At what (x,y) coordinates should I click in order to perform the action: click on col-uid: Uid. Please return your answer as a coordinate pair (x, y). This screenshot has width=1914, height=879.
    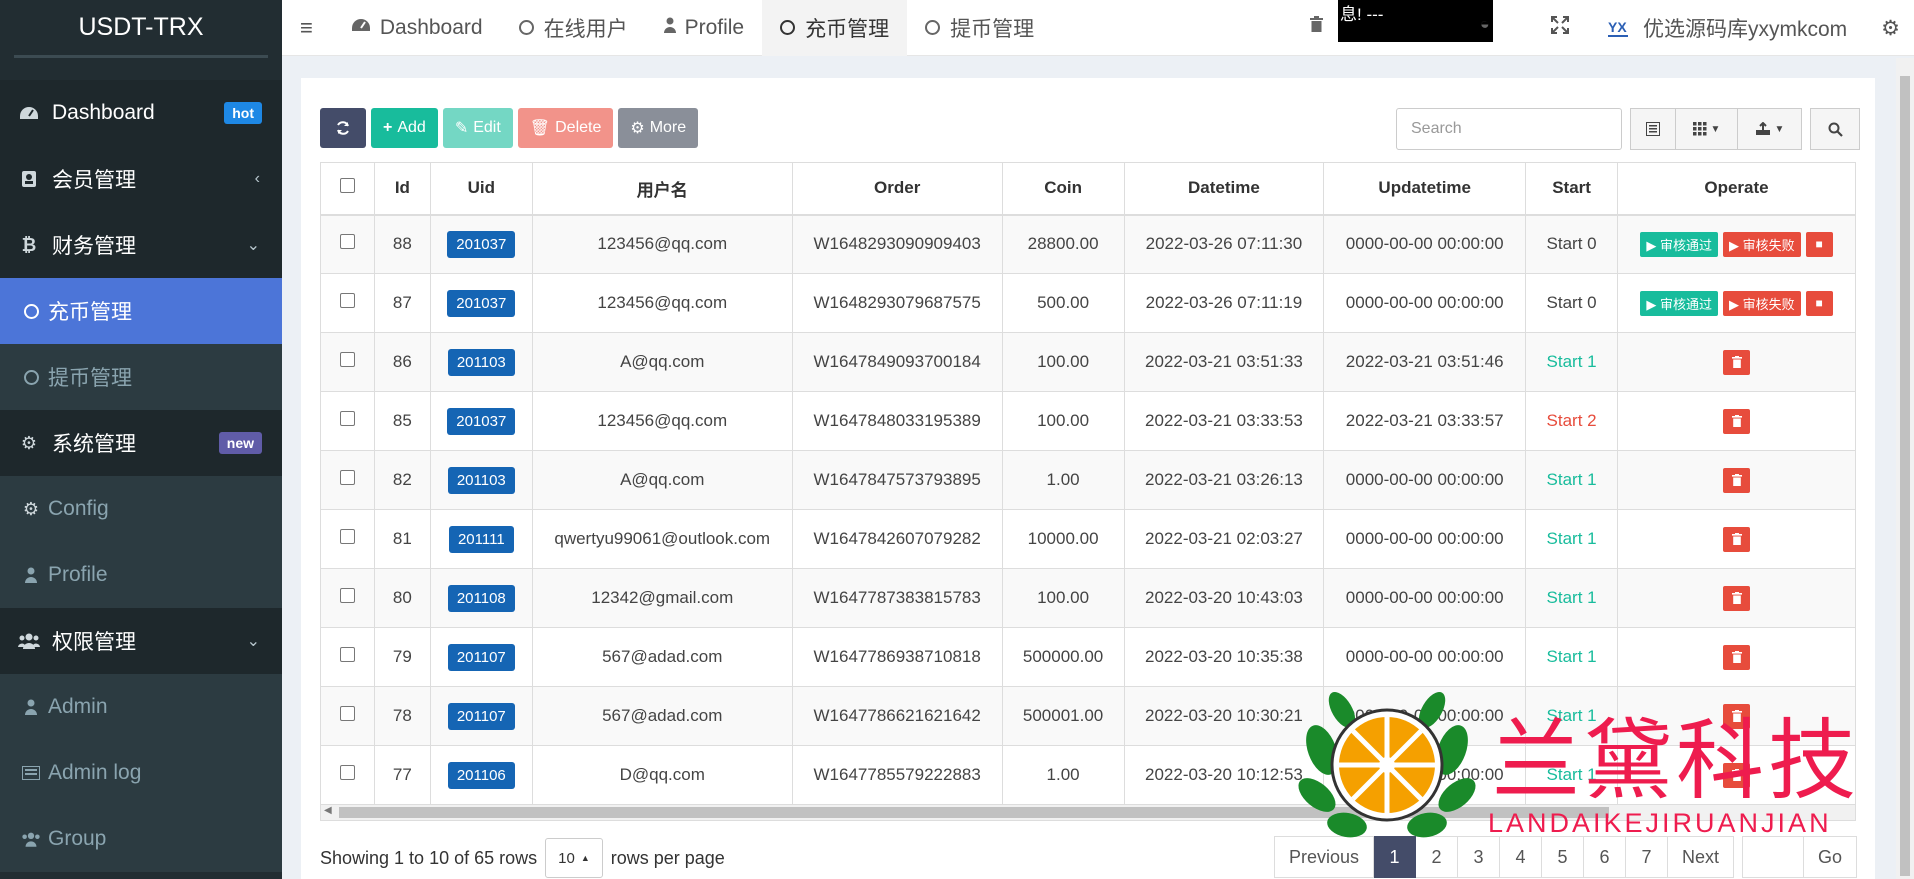
    Looking at the image, I should click on (481, 189).